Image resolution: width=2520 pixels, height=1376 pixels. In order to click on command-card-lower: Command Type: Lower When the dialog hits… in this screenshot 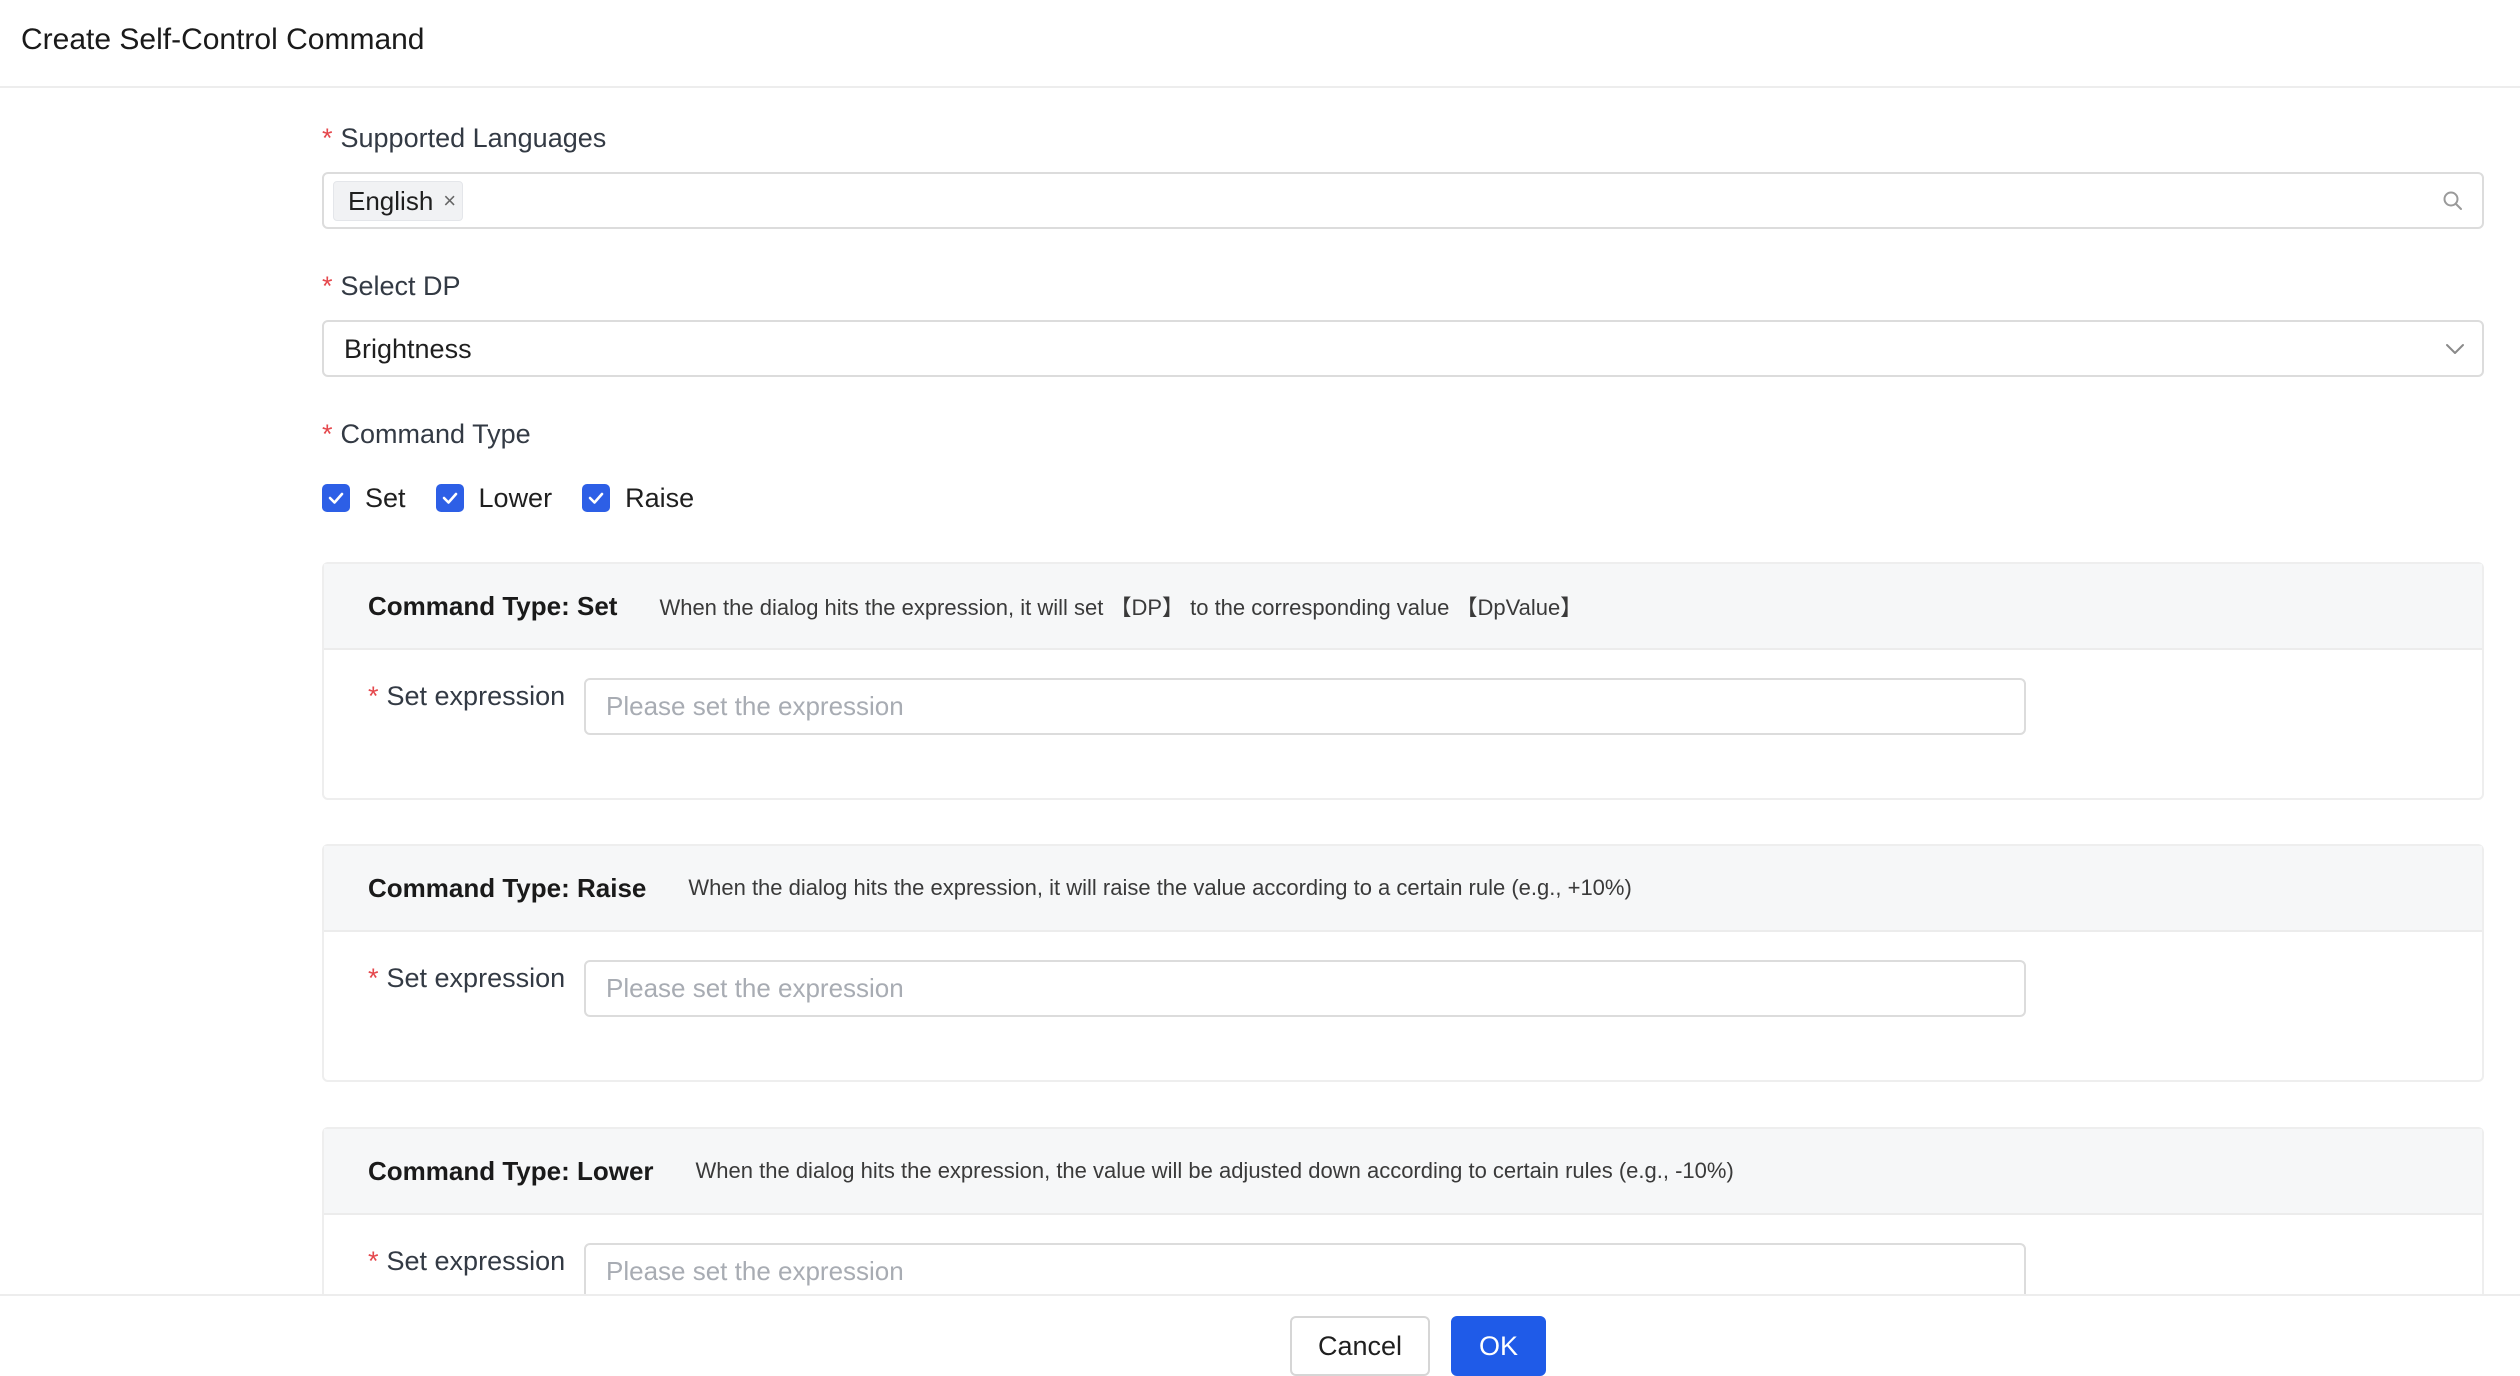, I will do `click(1403, 1210)`.